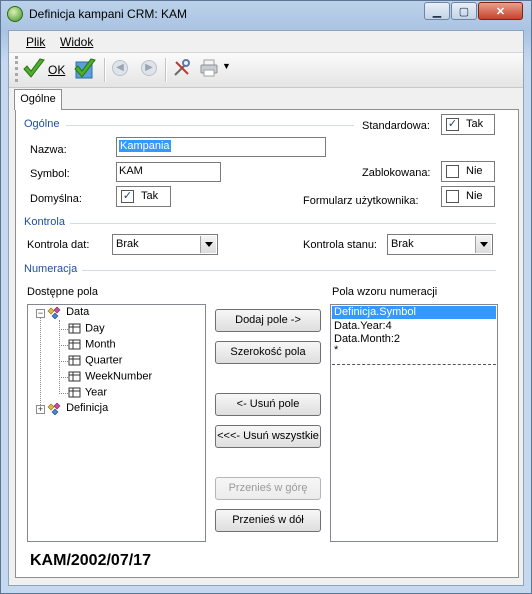  Describe the element at coordinates (40, 409) in the screenshot. I see `expand-icon: +` at that location.